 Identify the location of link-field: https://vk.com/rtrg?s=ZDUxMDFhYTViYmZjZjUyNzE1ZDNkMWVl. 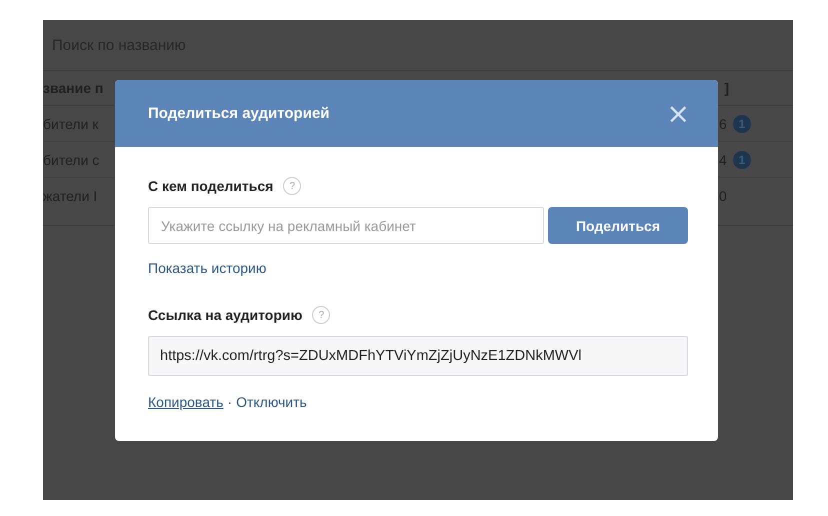
(418, 356).